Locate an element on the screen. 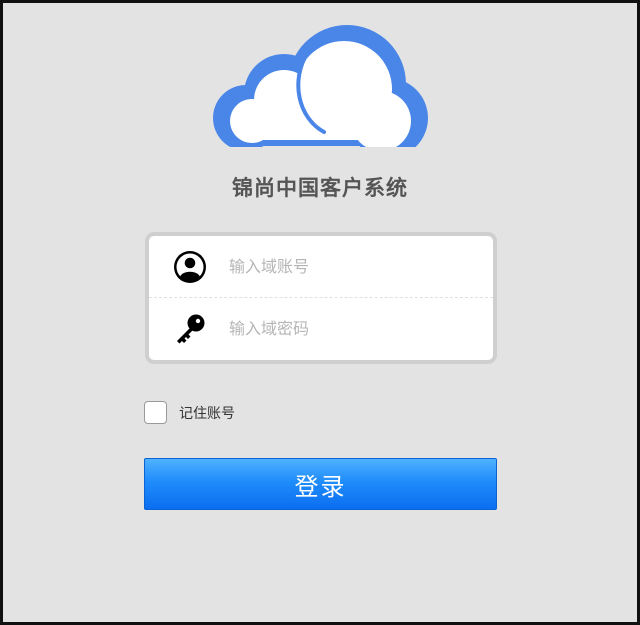 The width and height of the screenshot is (640, 625). app-title: 锦尚中国客户系统 is located at coordinates (320, 188).